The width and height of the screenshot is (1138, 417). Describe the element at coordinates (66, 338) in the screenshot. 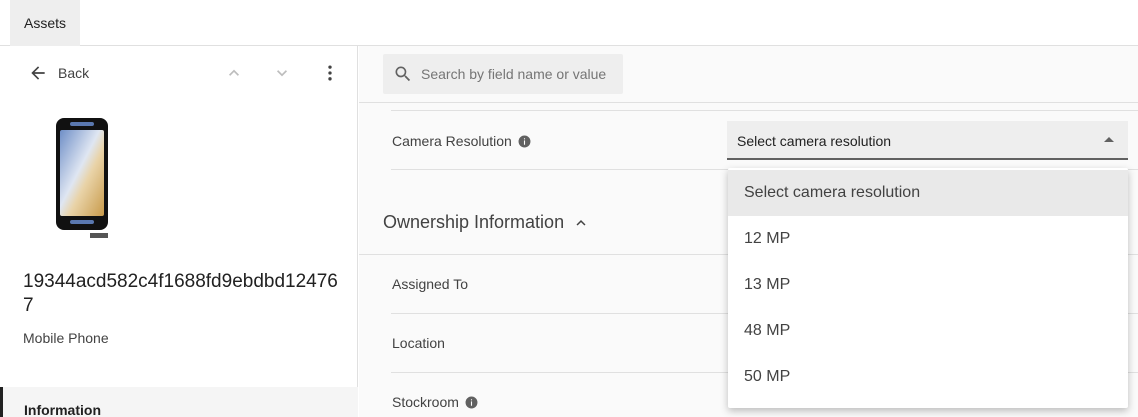

I see `asset-type-label: Mobile Phone` at that location.